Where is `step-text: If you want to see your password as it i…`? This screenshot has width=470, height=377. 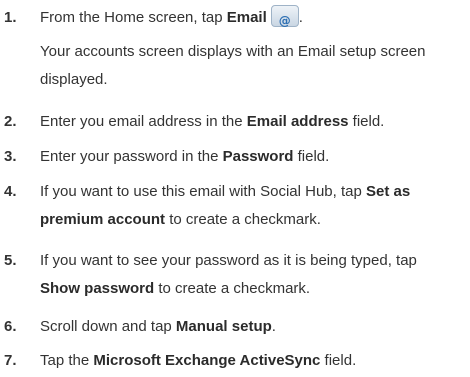
step-text: If you want to see your password as it i… is located at coordinates (228, 261).